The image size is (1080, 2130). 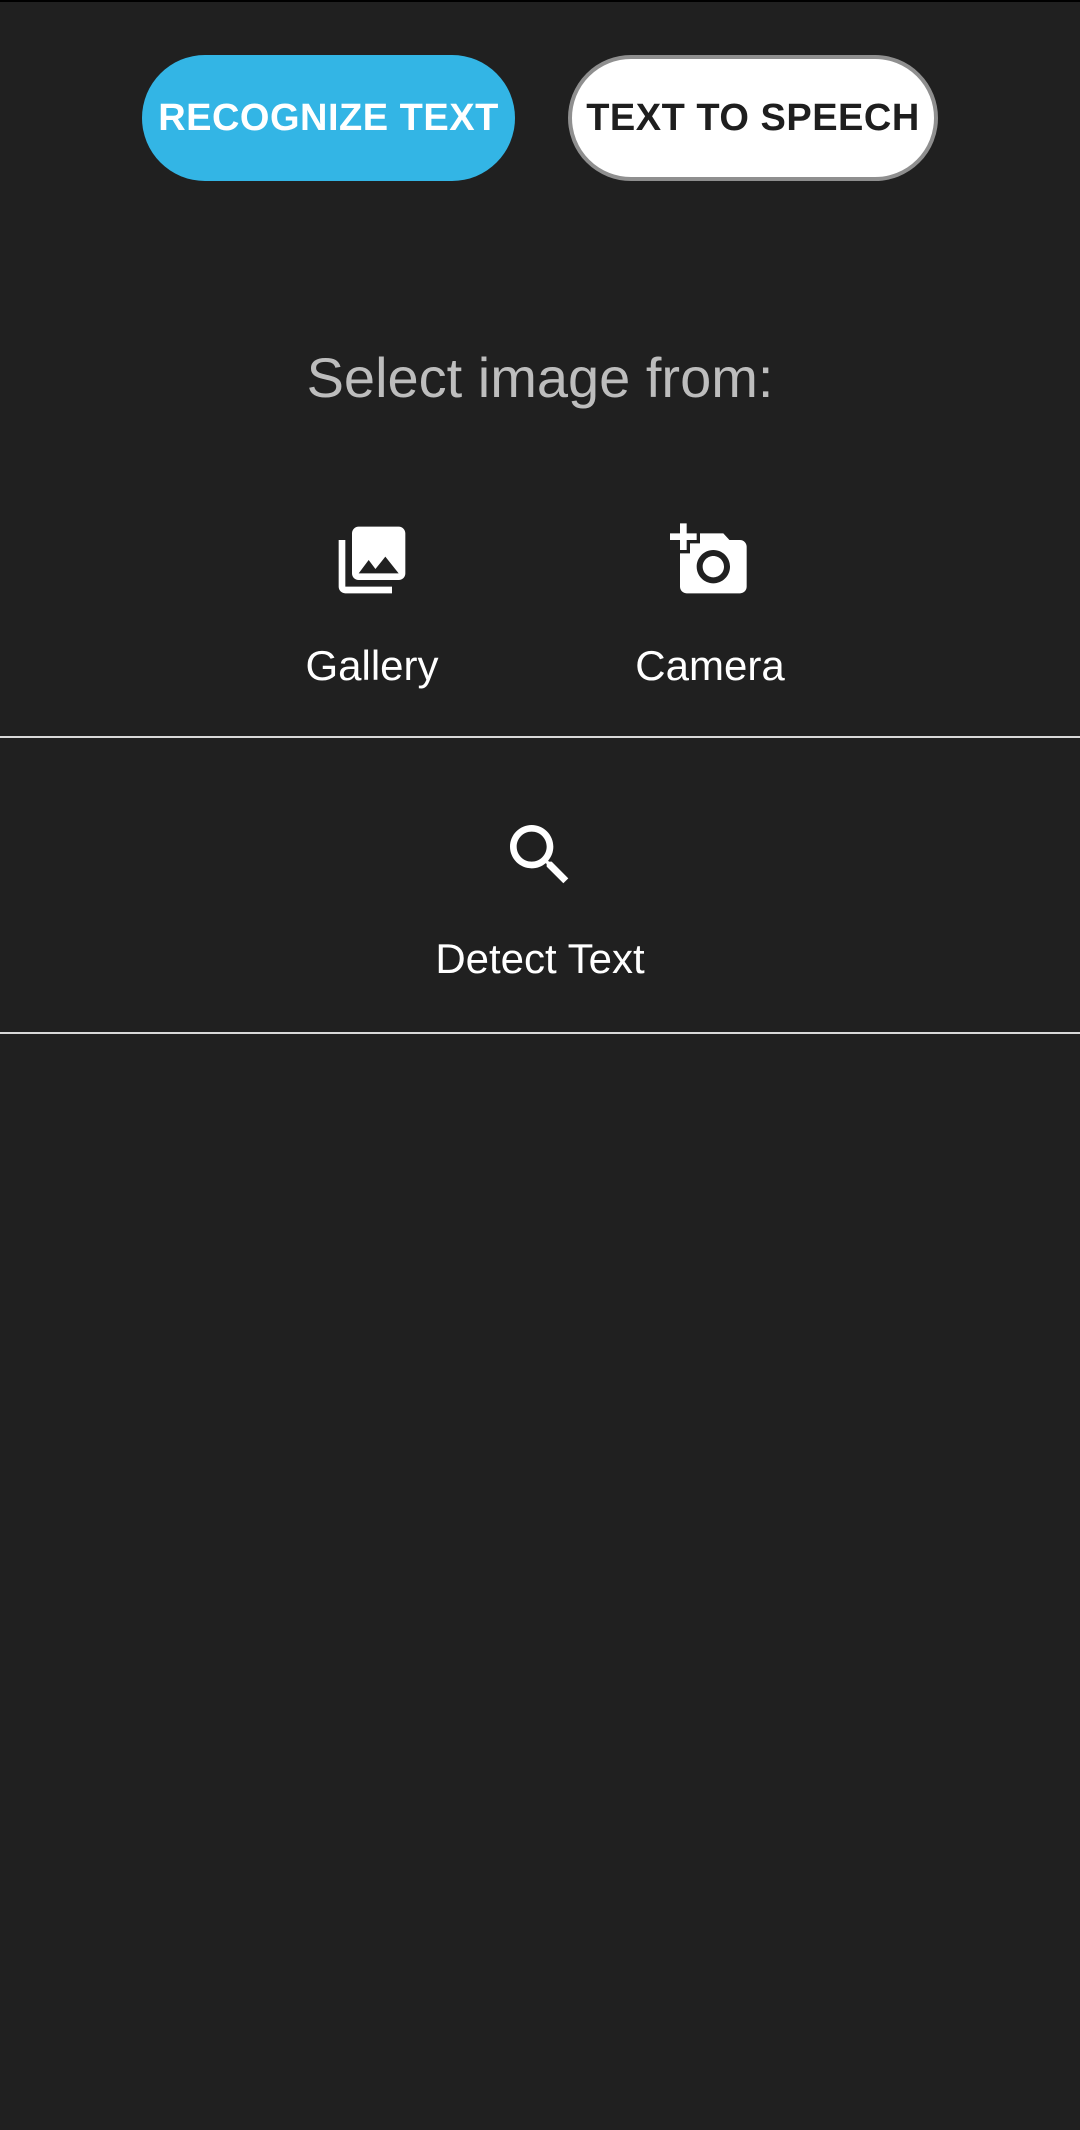 I want to click on text-to-speech-button-label: TEXT TO SPEECH, so click(x=753, y=117).